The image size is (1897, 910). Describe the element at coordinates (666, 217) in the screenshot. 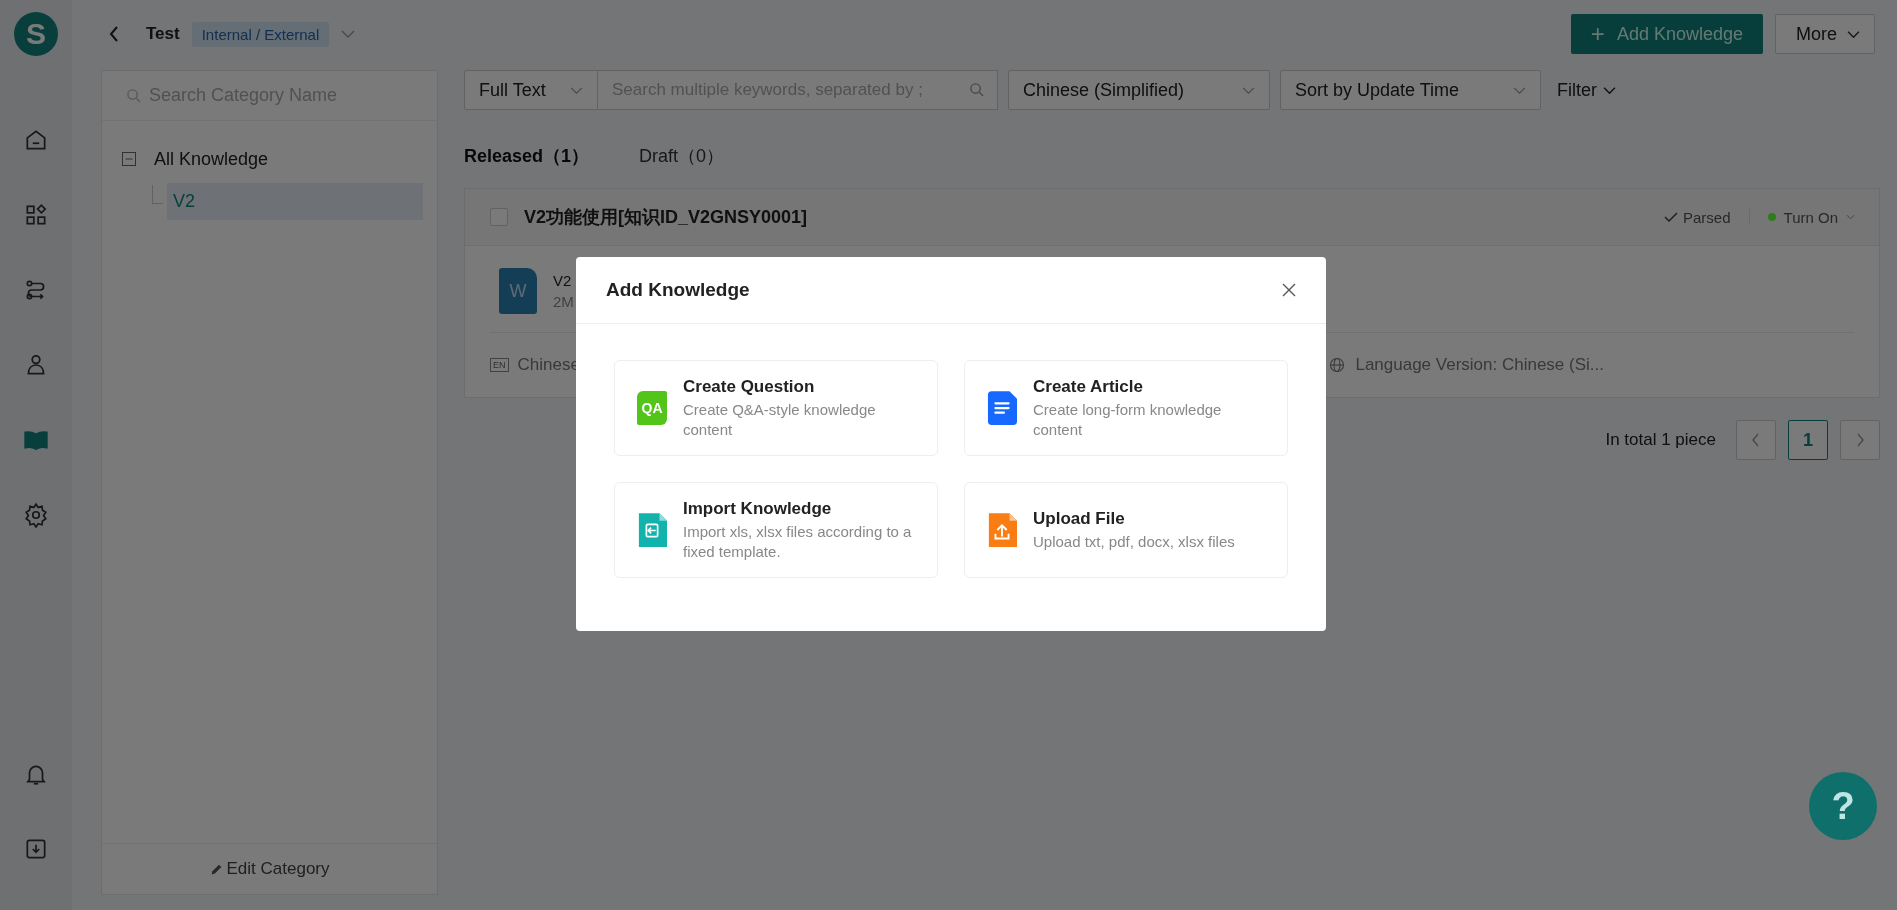

I see `knowledge-title: V2功能使用[知识ID_V2GNSY0001]` at that location.